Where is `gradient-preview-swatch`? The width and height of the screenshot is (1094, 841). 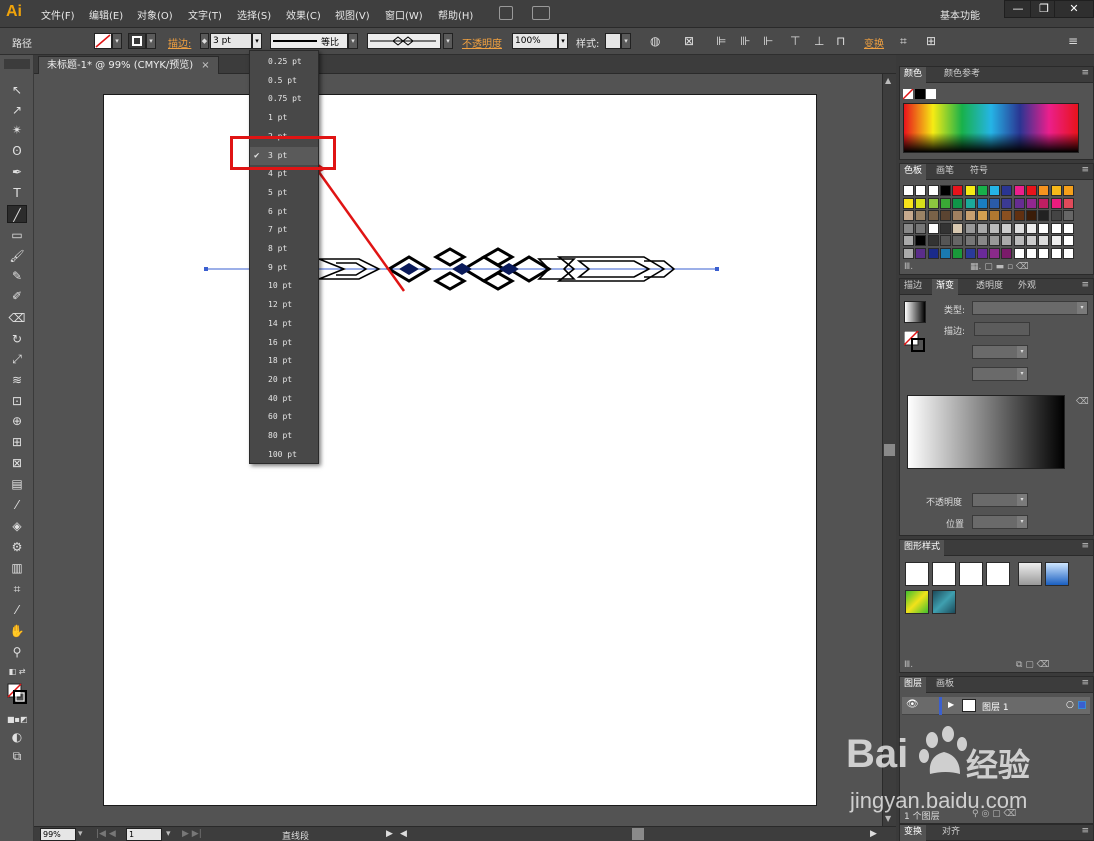
gradient-preview-swatch is located at coordinates (915, 312).